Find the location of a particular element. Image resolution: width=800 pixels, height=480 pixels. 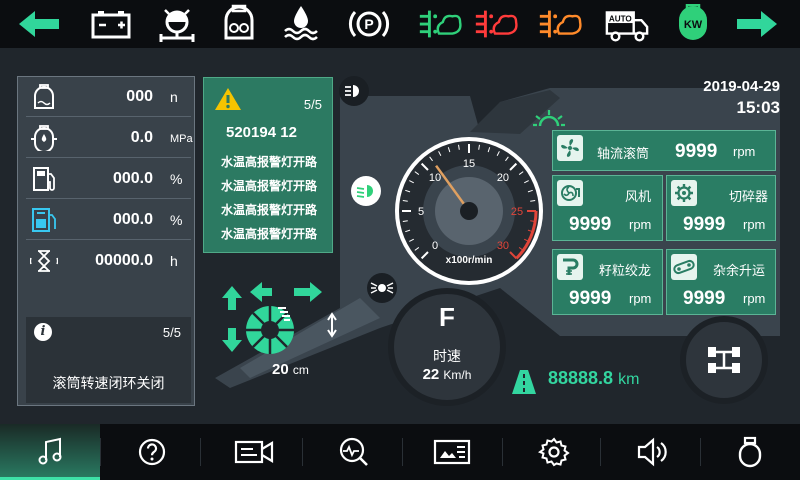

rpm-tick-label: 0 is located at coordinates (435, 246).